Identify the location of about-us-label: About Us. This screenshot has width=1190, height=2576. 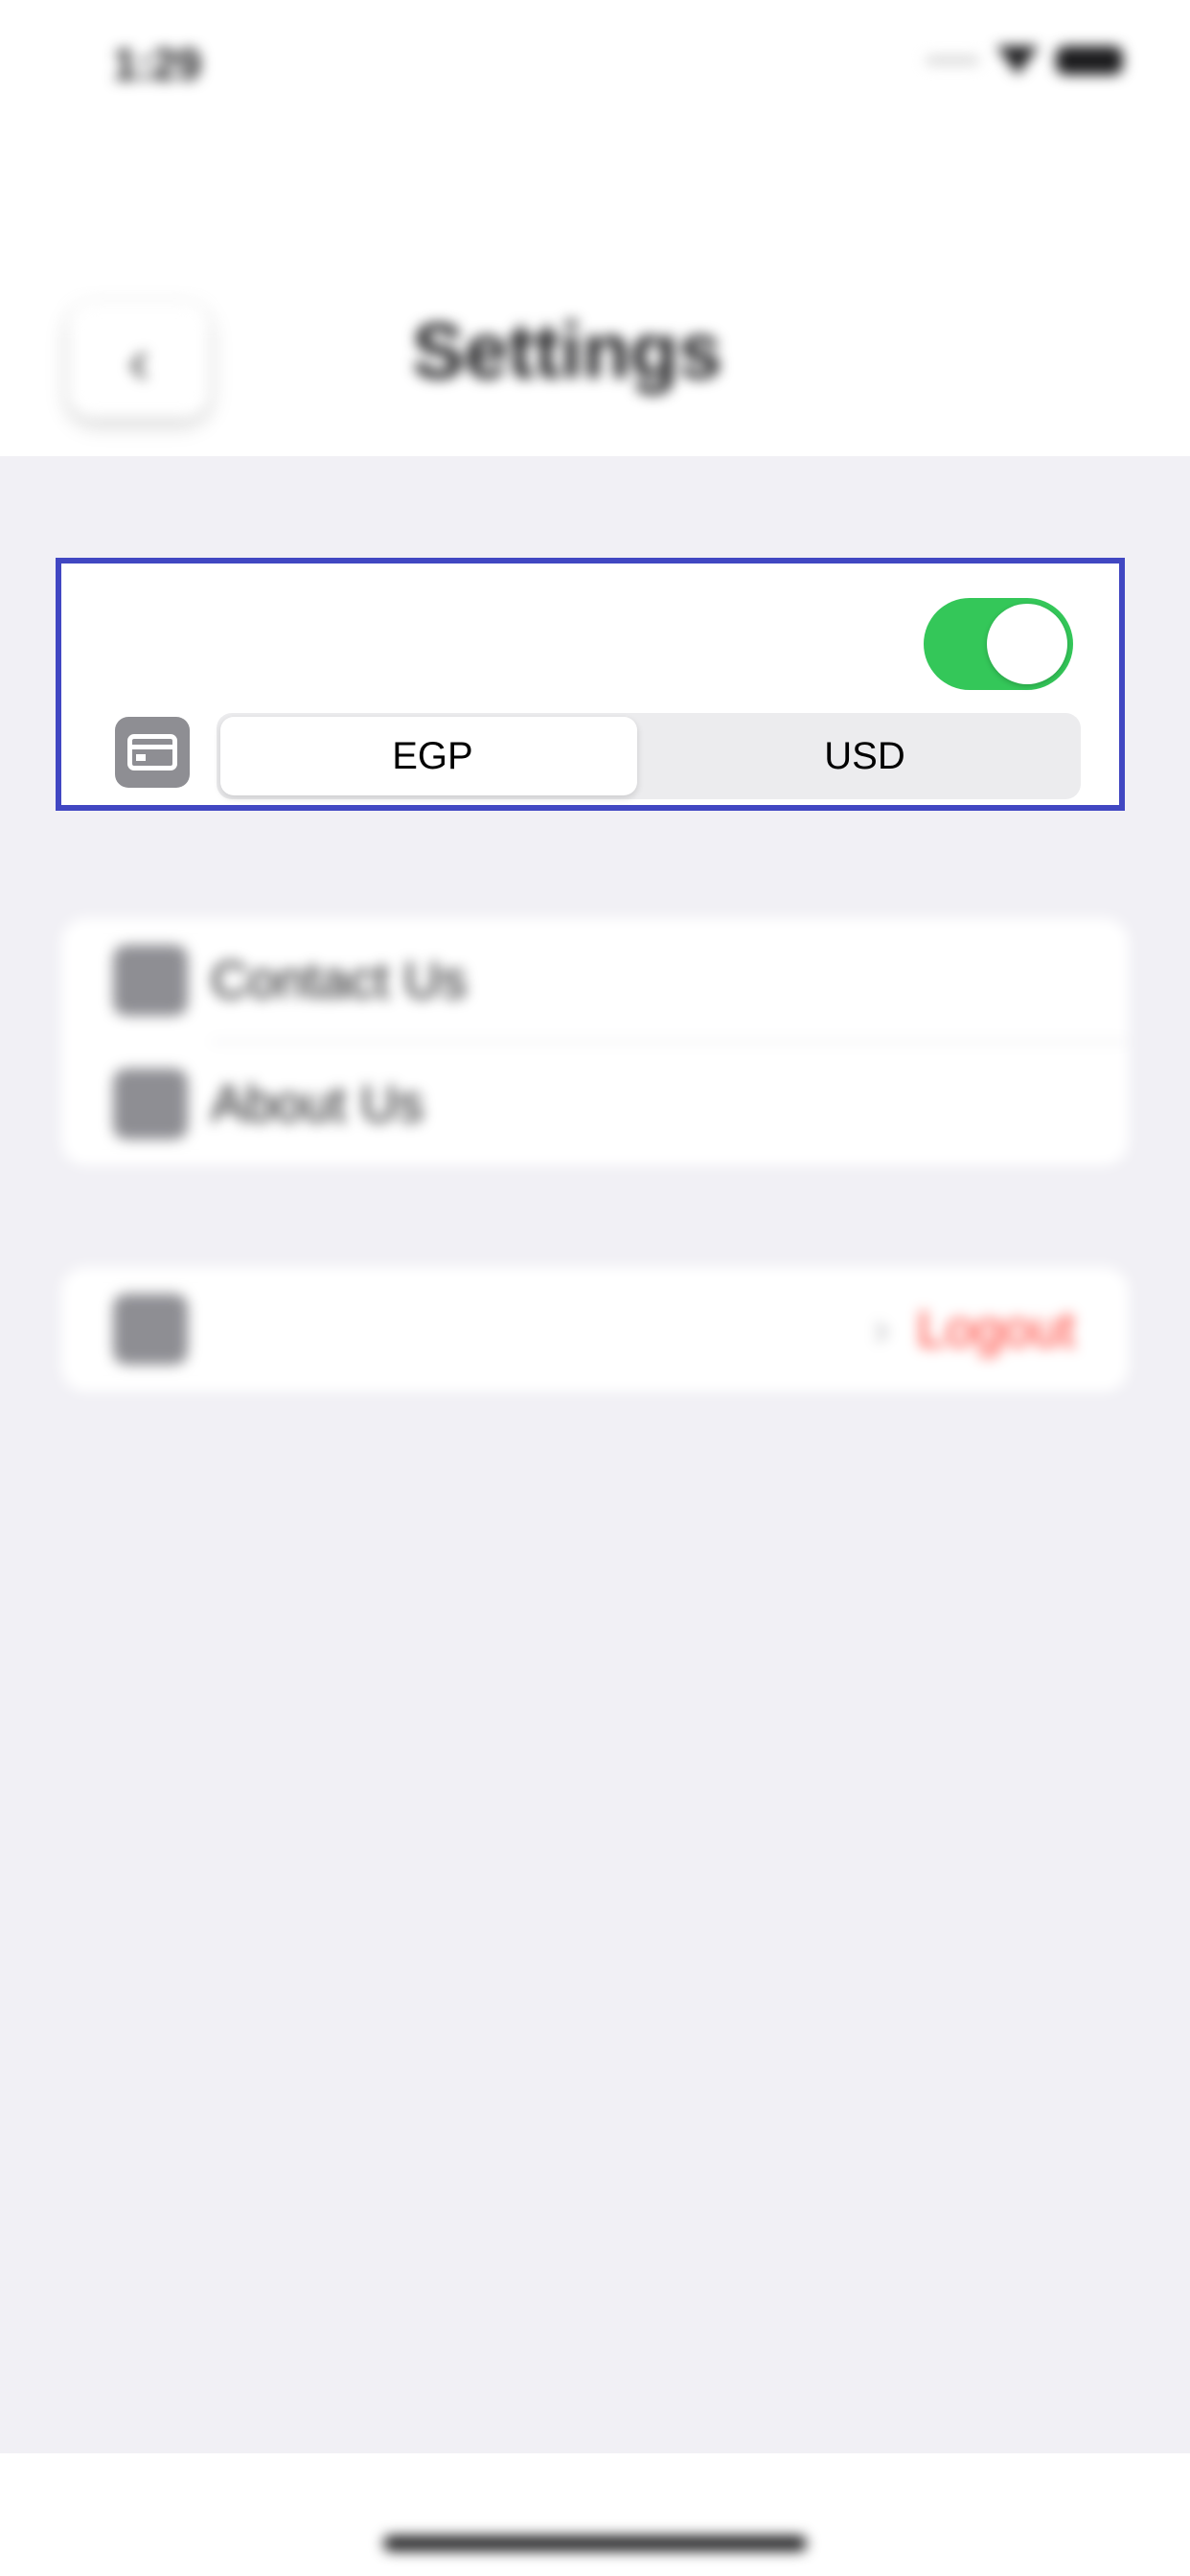
(318, 1103).